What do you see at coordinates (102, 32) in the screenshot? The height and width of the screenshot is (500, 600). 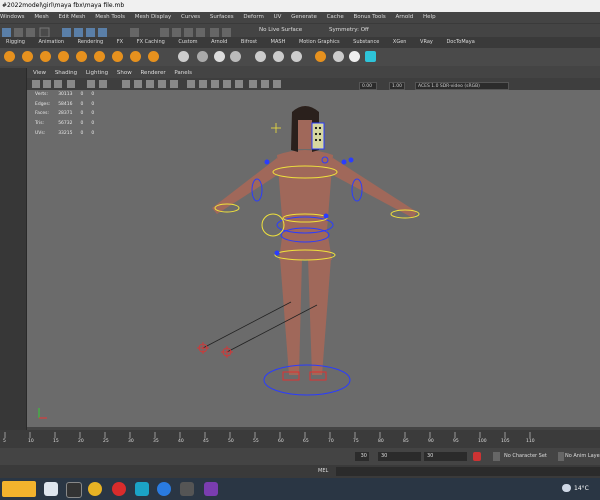 I see `snap-surface-icon` at bounding box center [102, 32].